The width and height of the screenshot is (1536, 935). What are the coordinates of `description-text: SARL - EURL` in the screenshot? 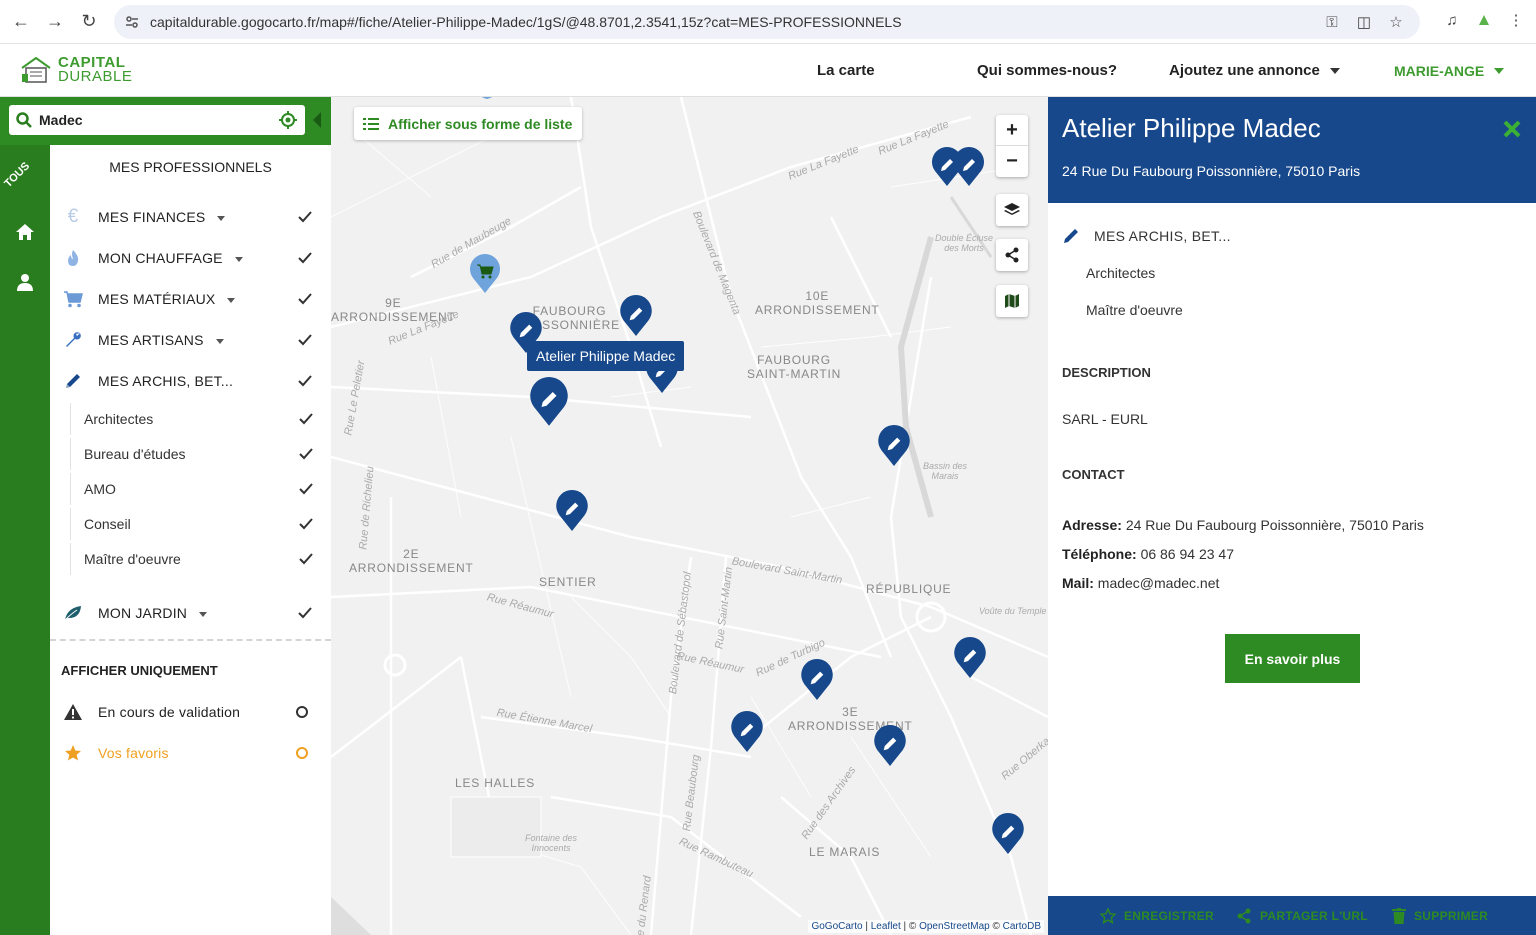 It's located at (1105, 419).